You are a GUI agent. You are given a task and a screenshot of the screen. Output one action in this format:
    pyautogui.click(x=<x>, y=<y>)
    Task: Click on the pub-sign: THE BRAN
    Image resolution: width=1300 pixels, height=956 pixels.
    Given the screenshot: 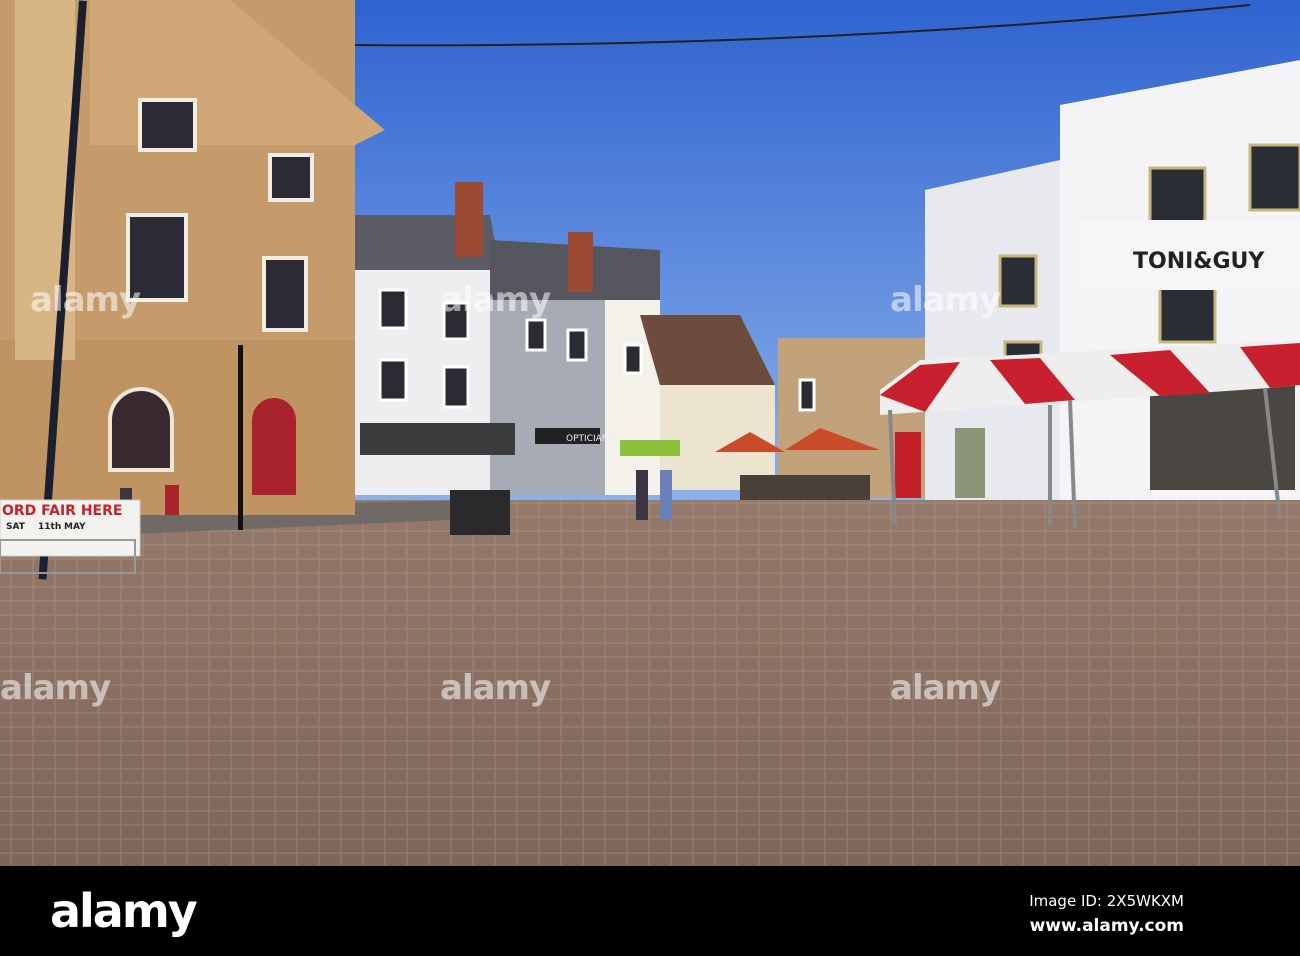 What is the action you would take?
    pyautogui.click(x=403, y=410)
    